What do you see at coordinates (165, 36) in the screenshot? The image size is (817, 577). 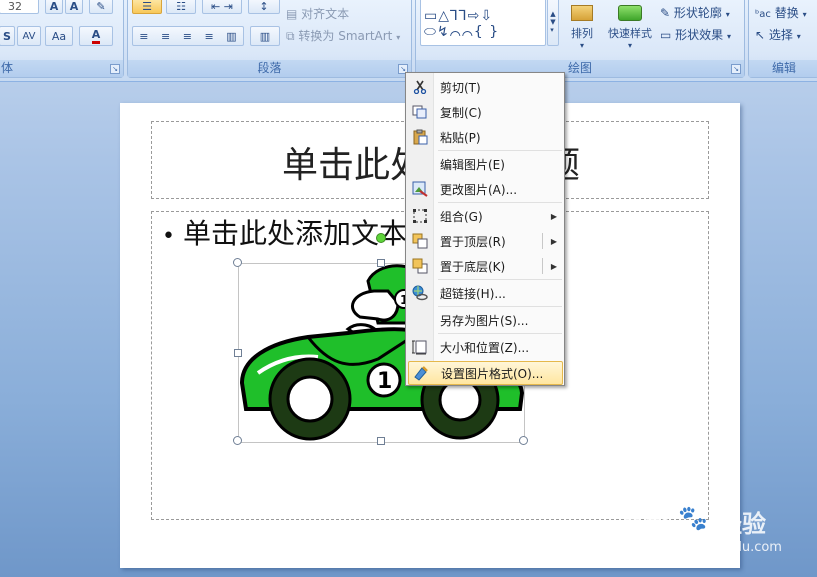 I see `align-center-icon: ≡` at bounding box center [165, 36].